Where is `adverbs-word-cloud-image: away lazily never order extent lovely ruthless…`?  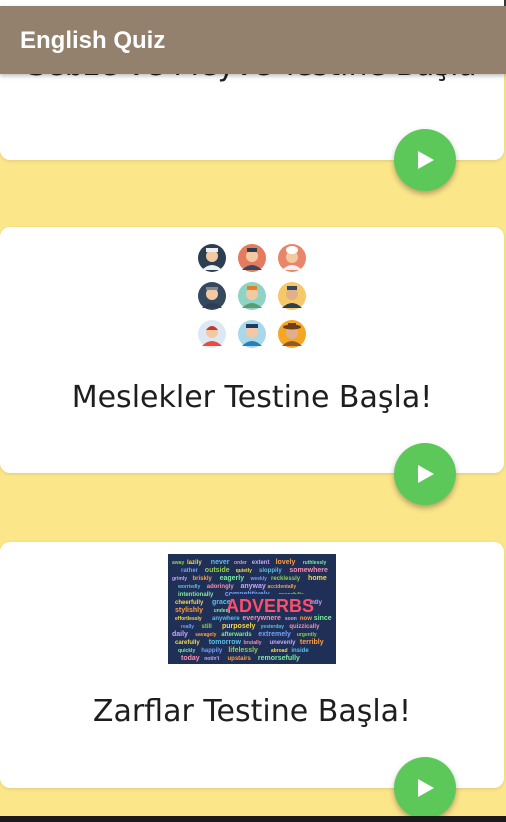 adverbs-word-cloud-image: away lazily never order extent lovely ruthless… is located at coordinates (252, 609).